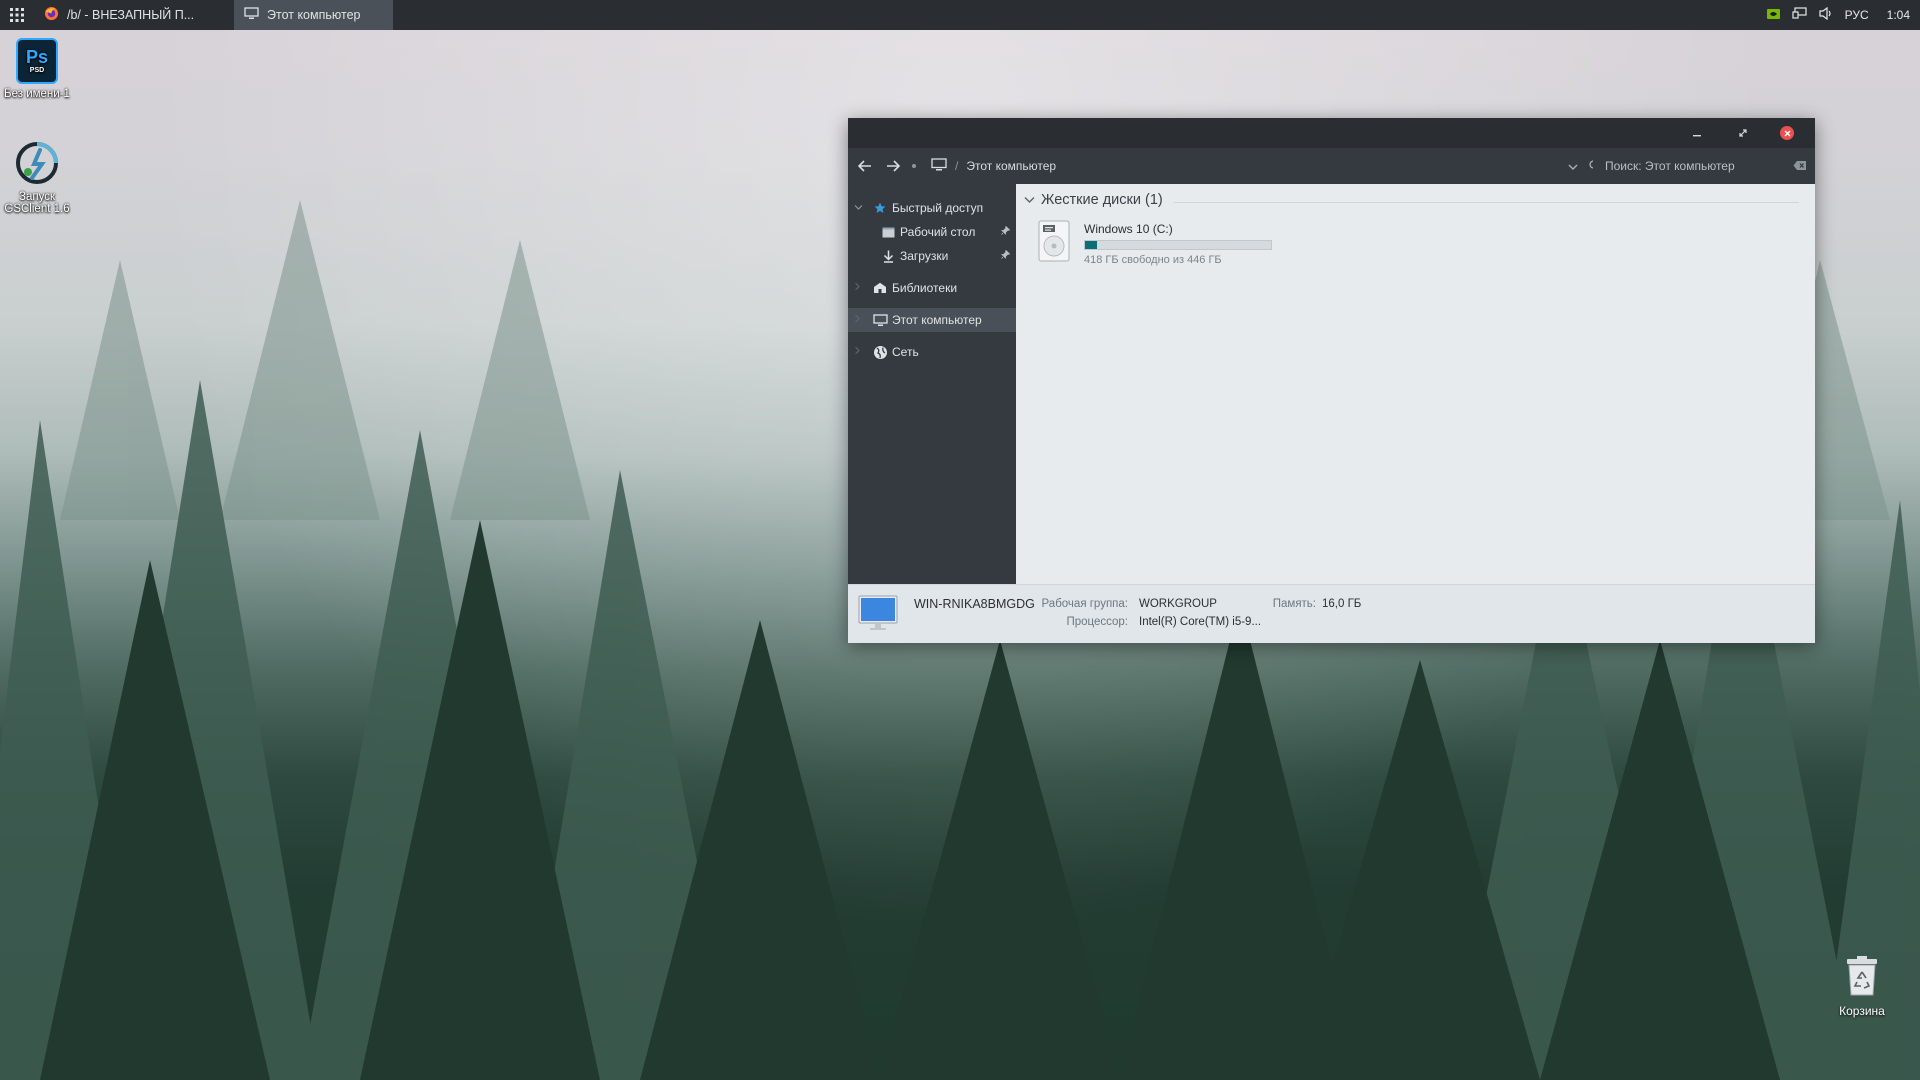 The width and height of the screenshot is (1920, 1080). Describe the element at coordinates (1826, 14) in the screenshot. I see `volume-icon` at that location.